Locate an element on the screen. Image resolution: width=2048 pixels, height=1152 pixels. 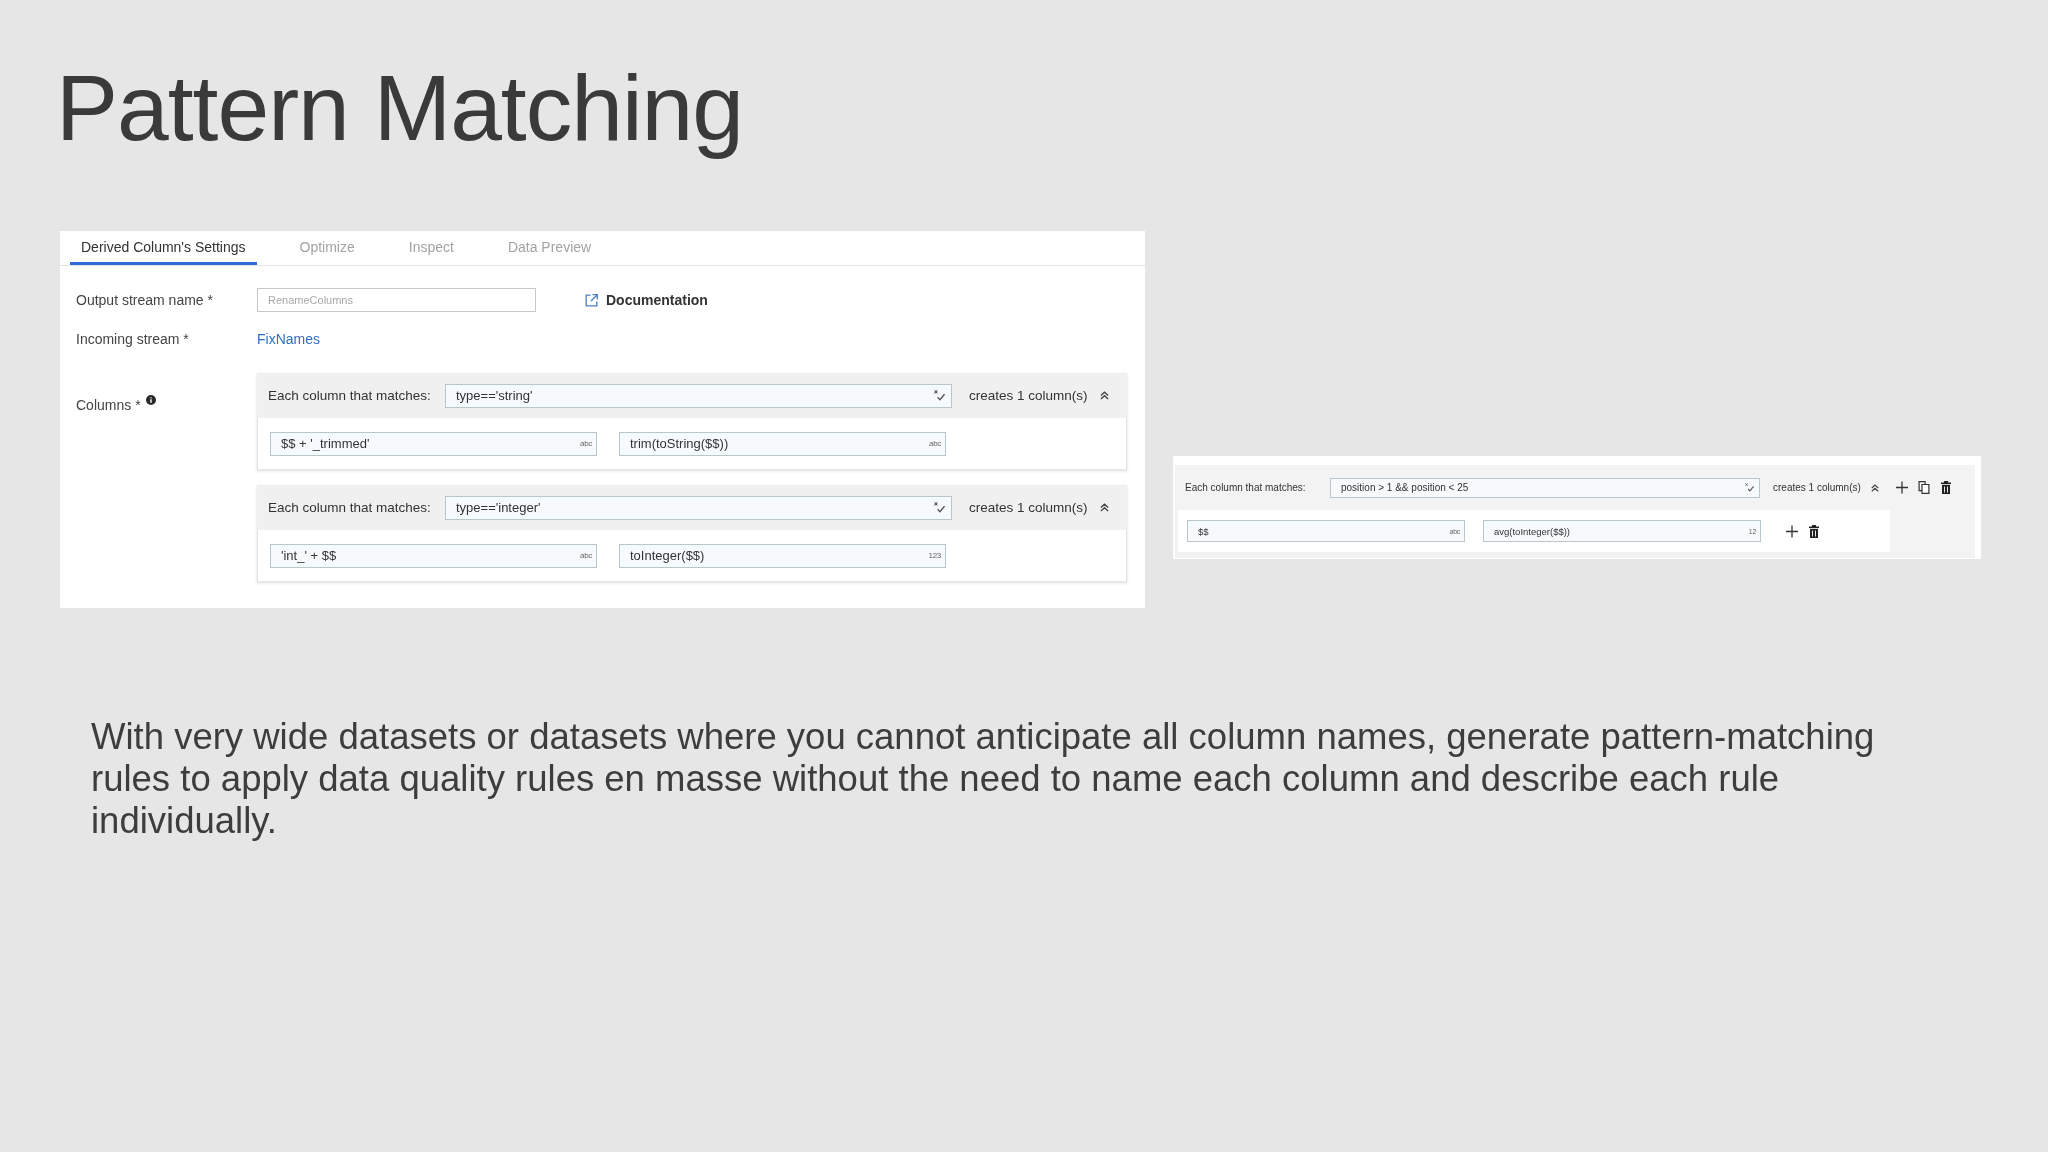
info-icon is located at coordinates (150, 400).